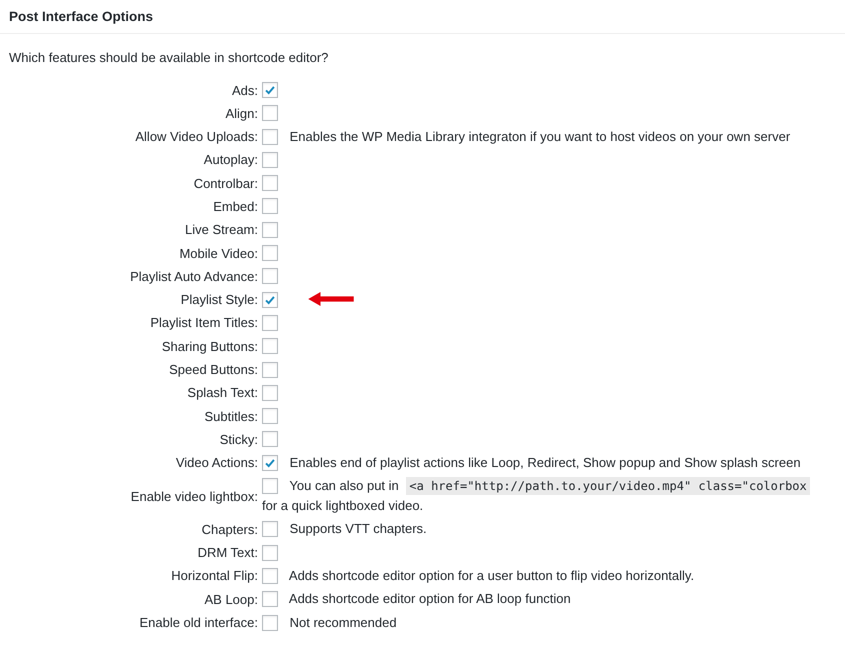 This screenshot has width=845, height=647. Describe the element at coordinates (343, 506) in the screenshot. I see `option-description: for a quick lightboxed video.` at that location.